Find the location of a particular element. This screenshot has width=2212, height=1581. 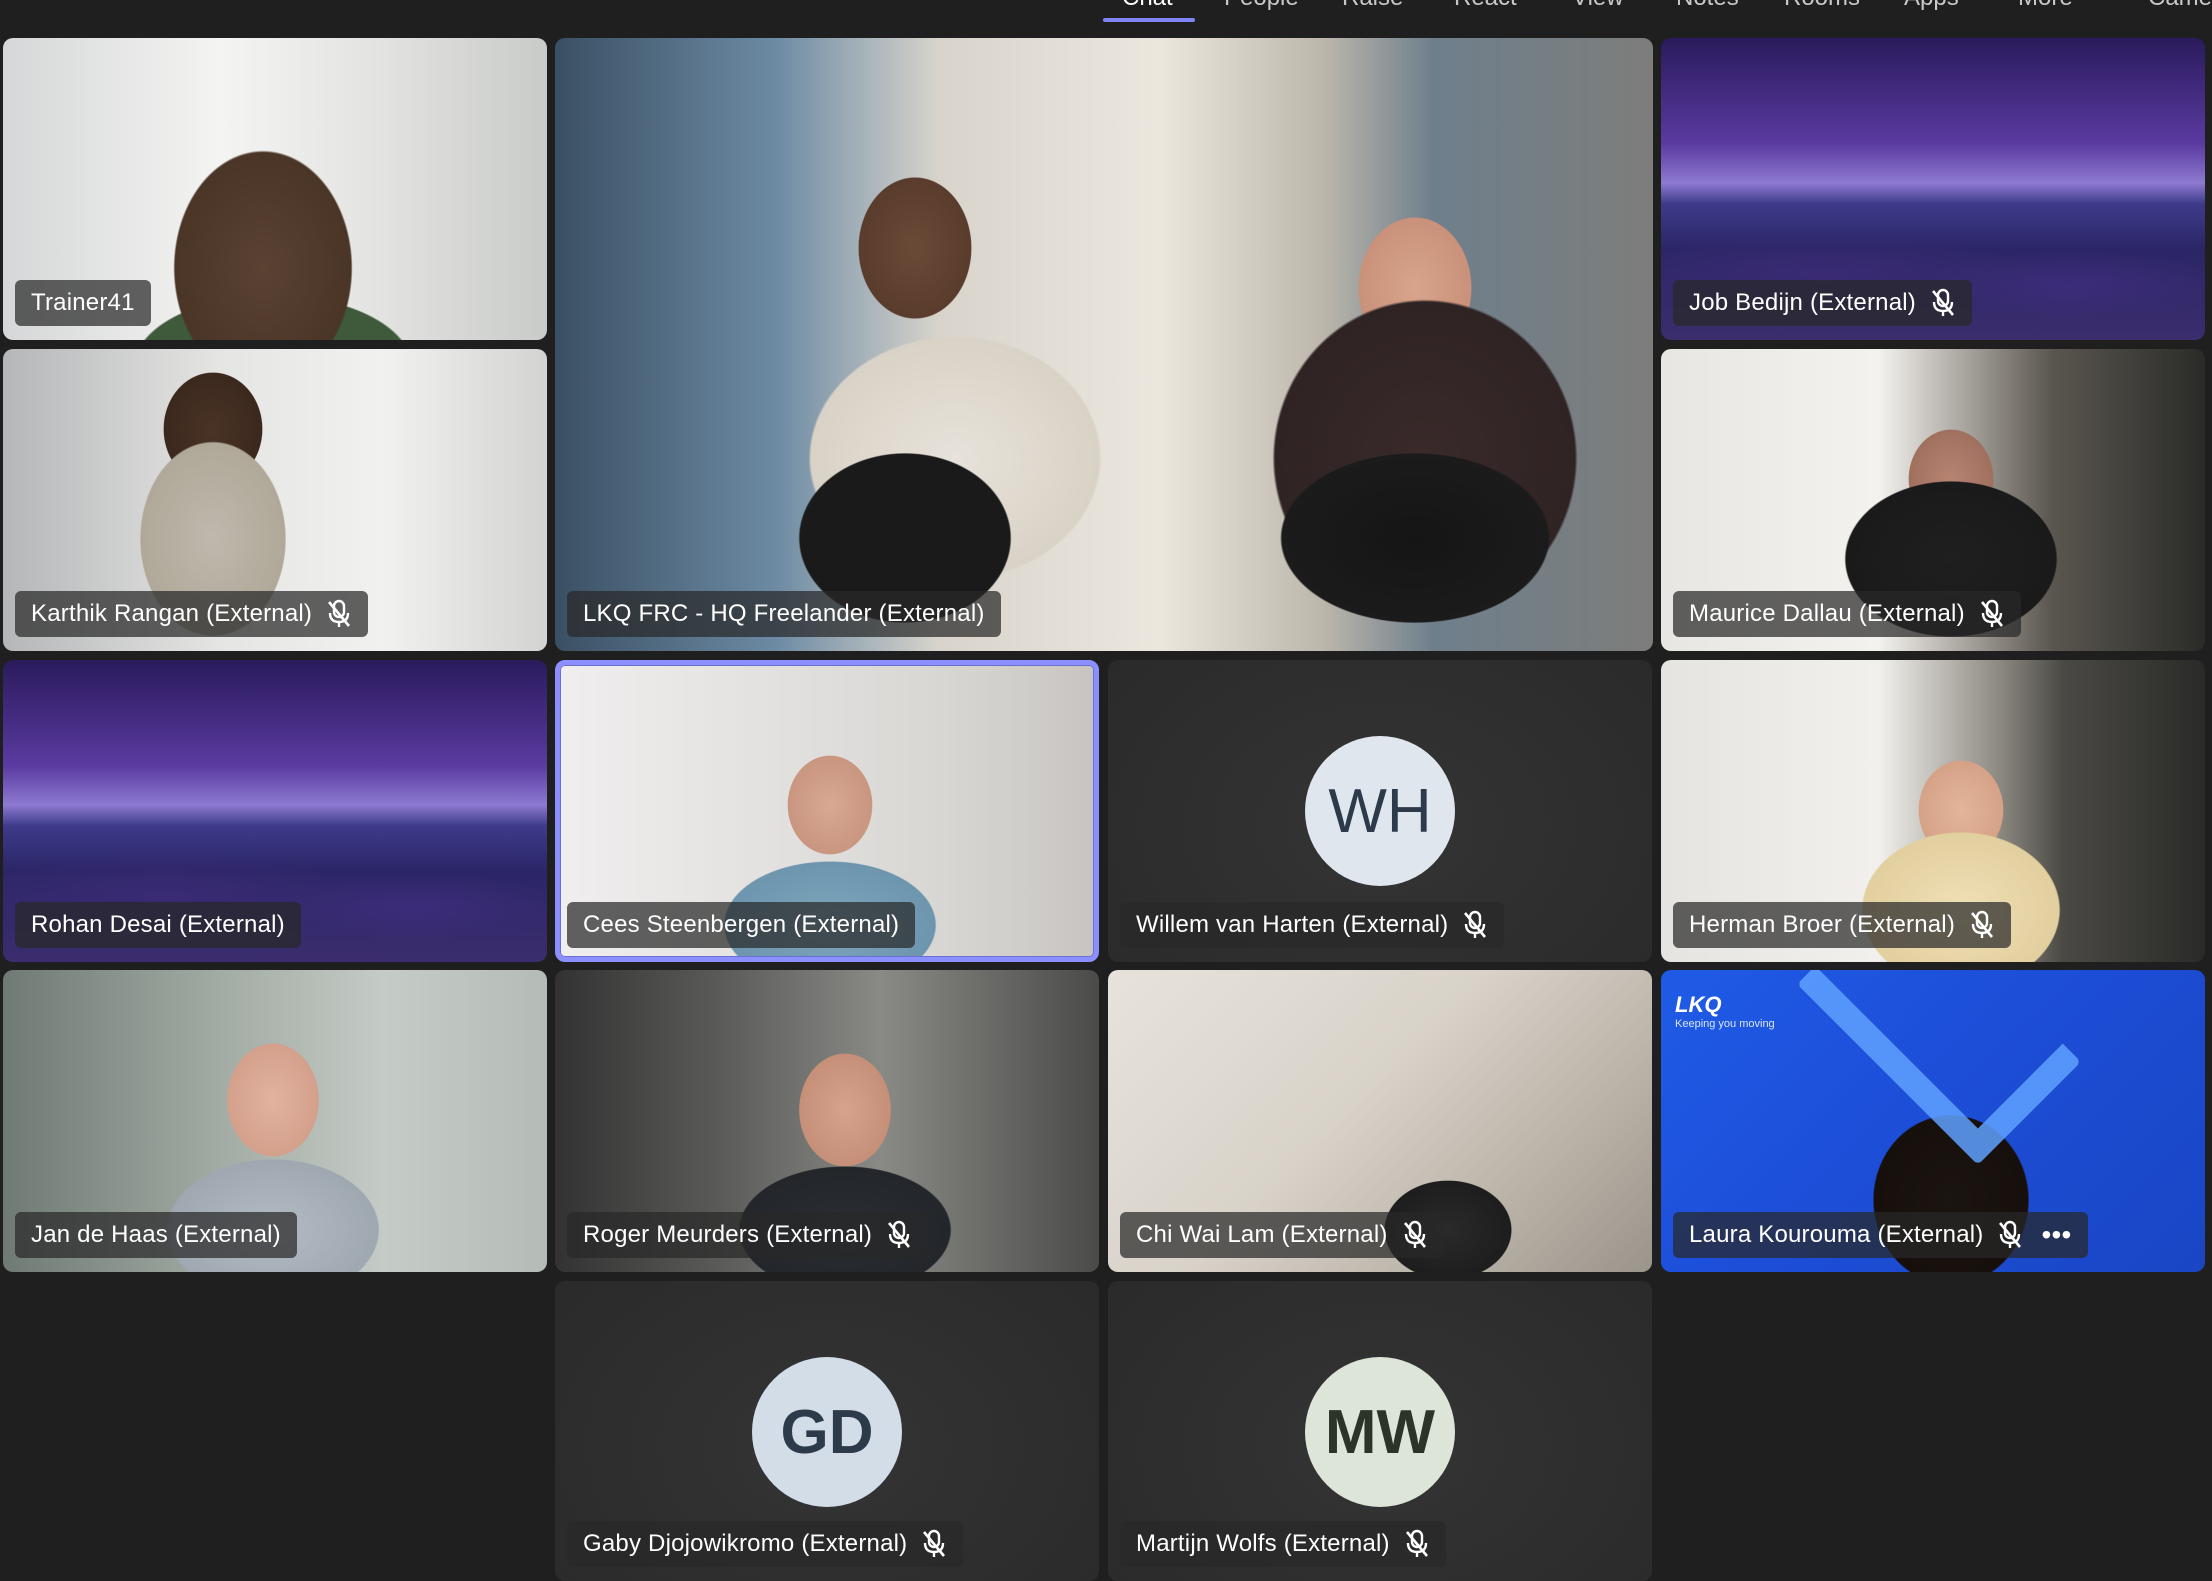

participant-nameplate: Trainer41 is located at coordinates (83, 303).